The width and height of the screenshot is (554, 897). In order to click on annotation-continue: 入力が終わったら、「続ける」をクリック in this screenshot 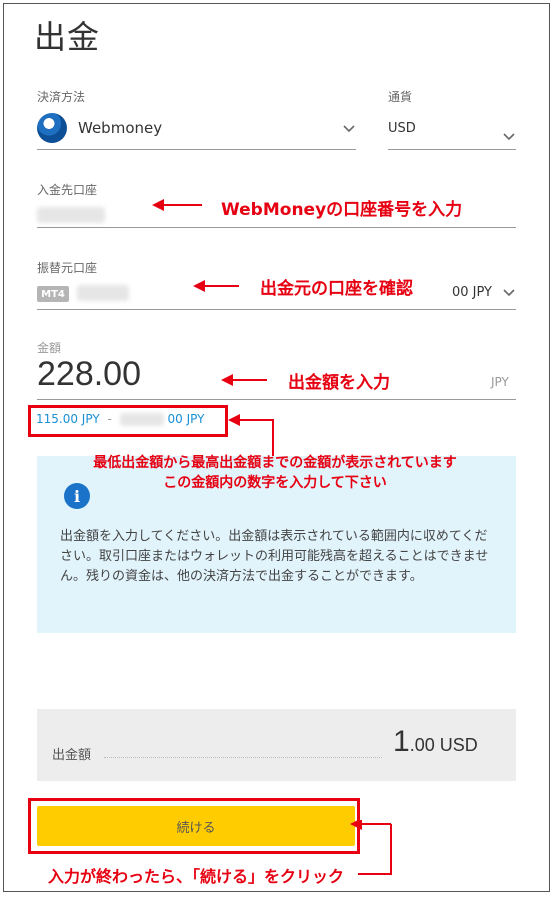, I will do `click(196, 876)`.